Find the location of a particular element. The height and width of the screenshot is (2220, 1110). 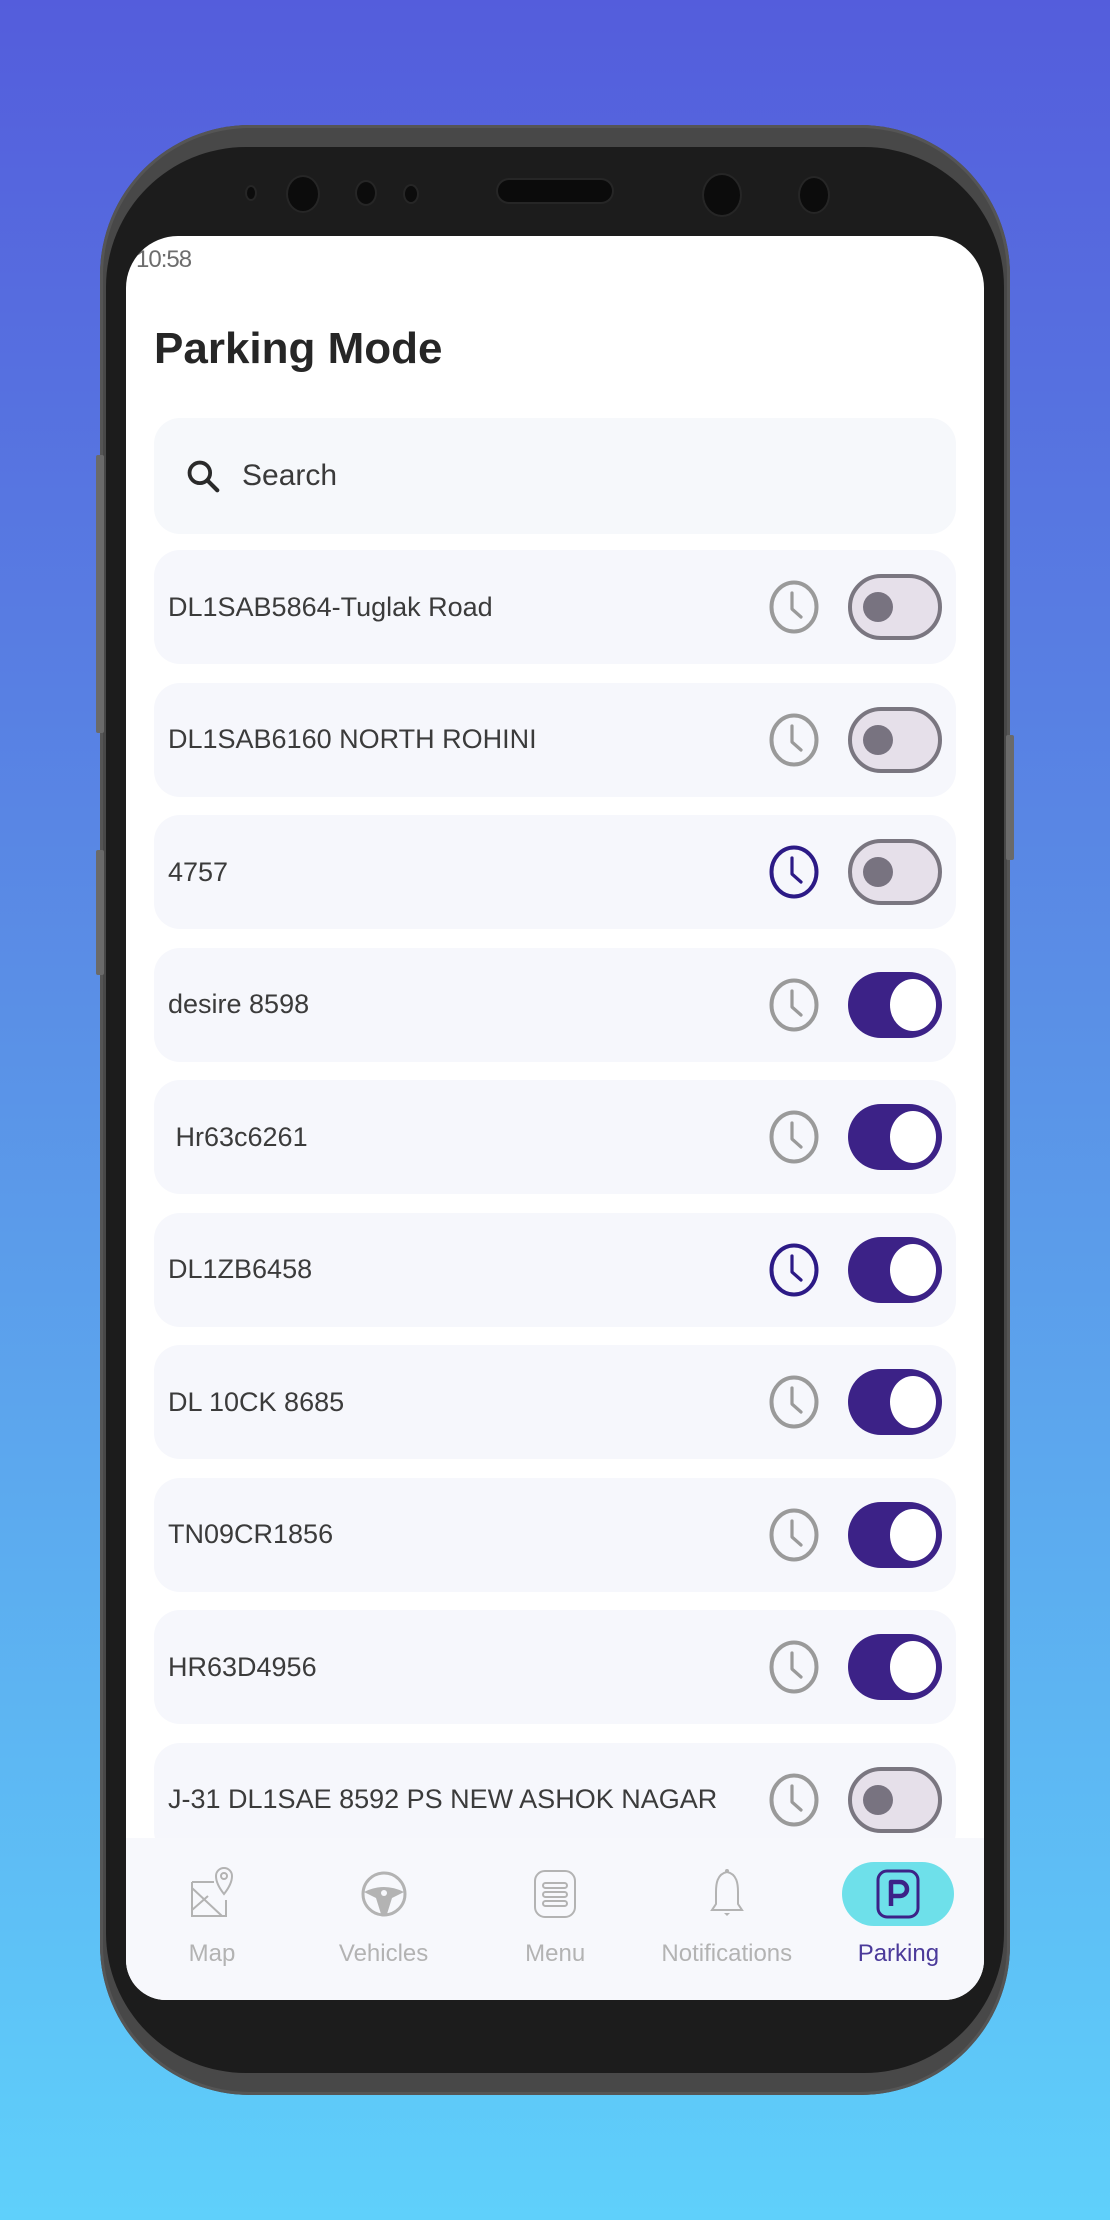

nav-item-map: Map is located at coordinates (212, 1919).